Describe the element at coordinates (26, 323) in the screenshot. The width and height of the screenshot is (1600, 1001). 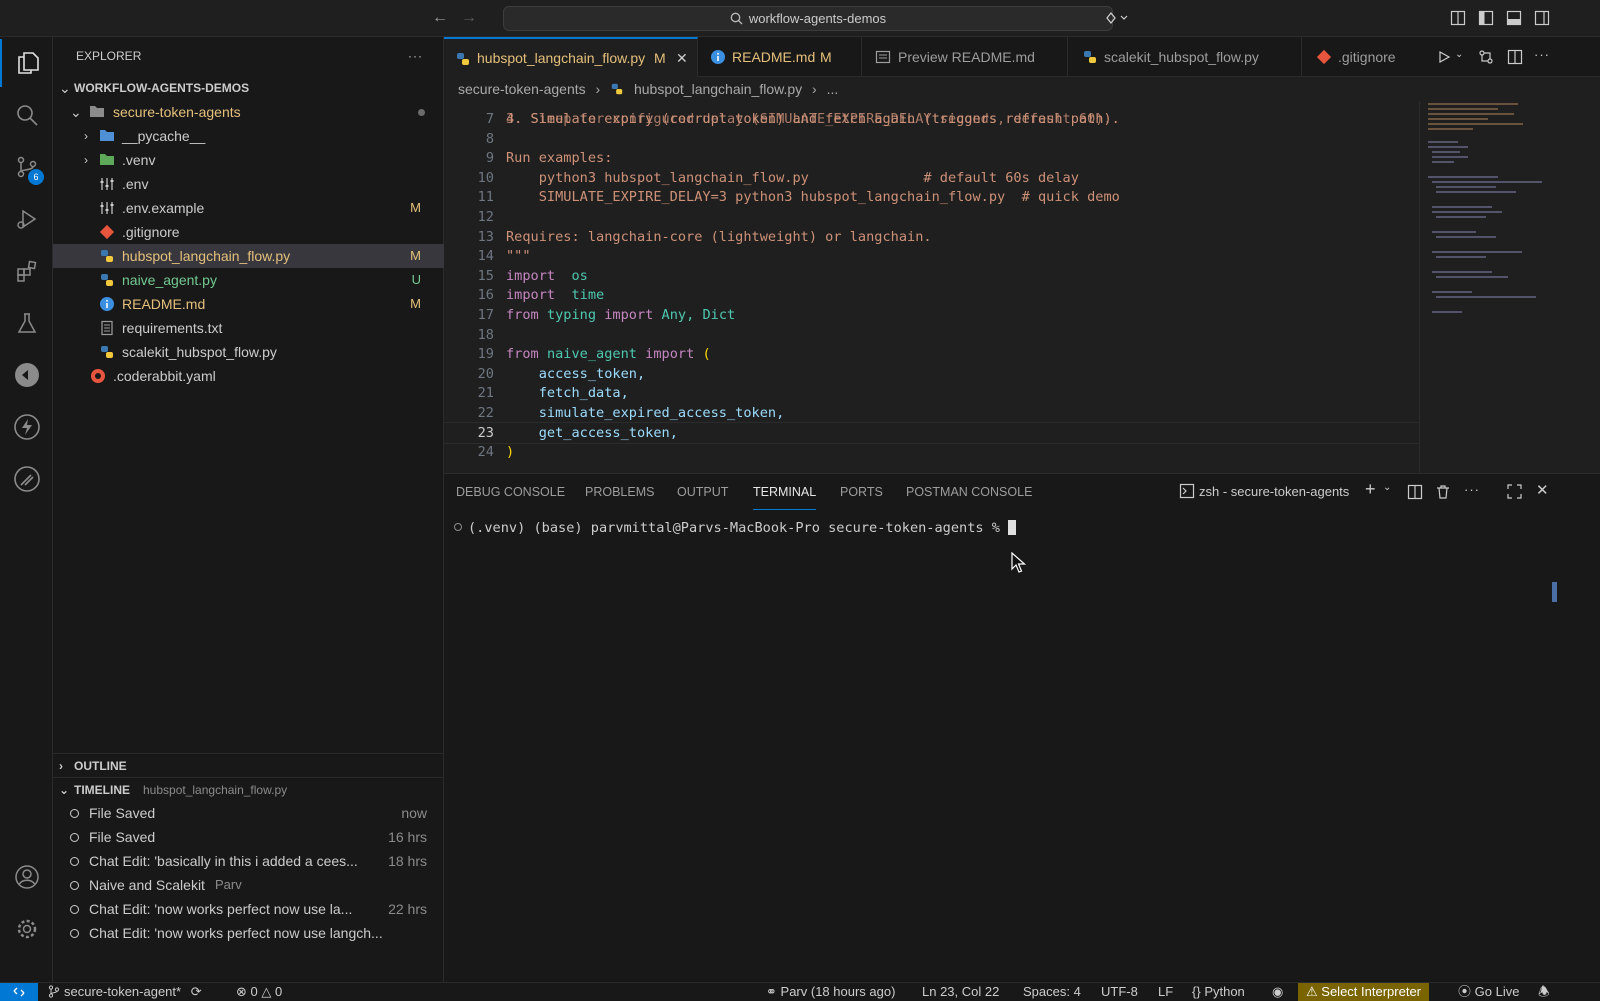
I see `testing-activity` at that location.